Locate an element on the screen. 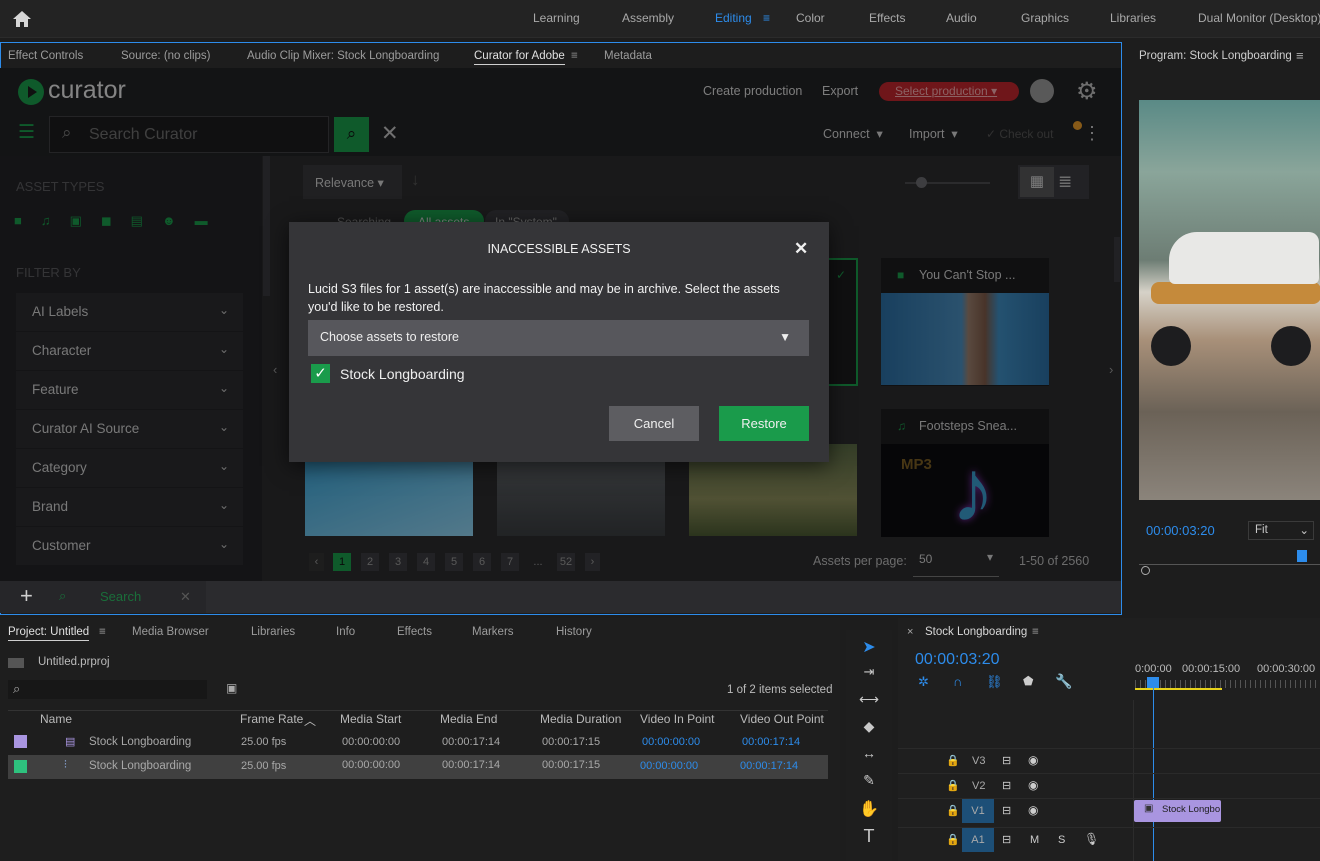  timeline-clip: ▣ Stock Longbo is located at coordinates (1177, 811).